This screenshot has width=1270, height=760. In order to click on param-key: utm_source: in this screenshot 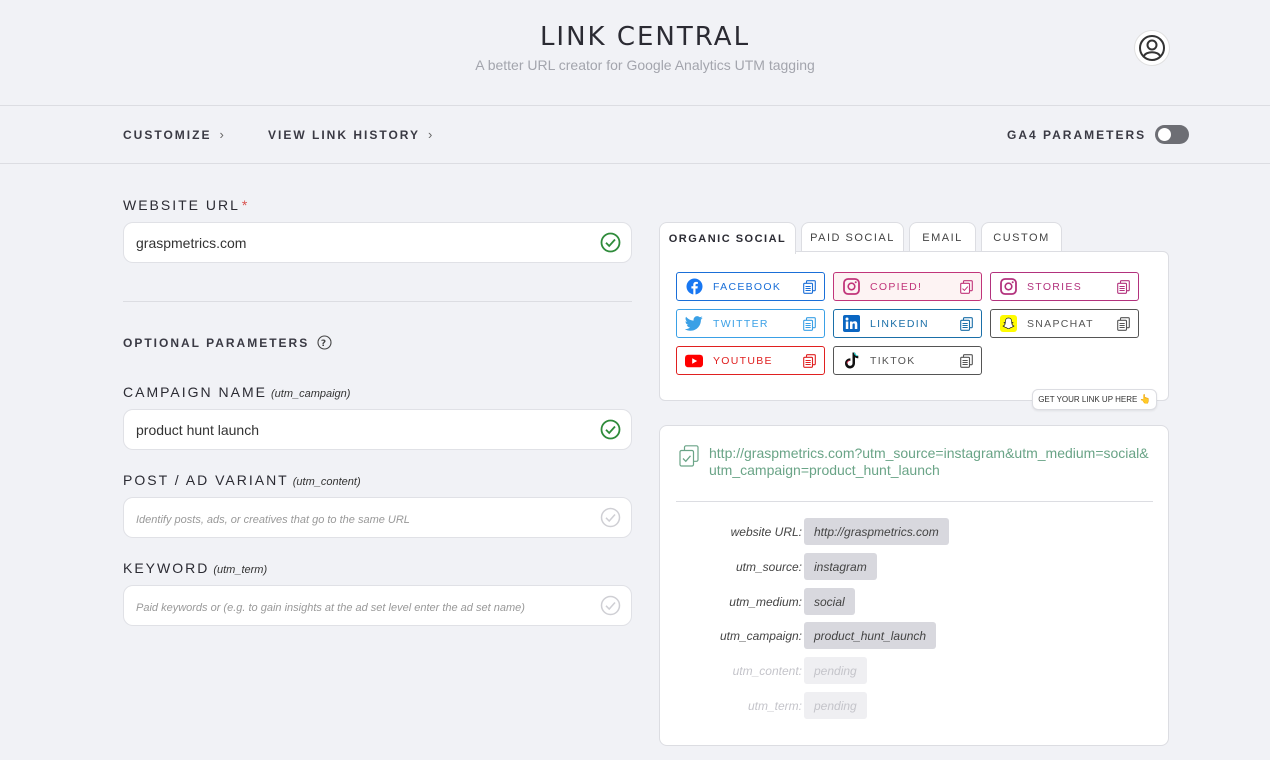, I will do `click(768, 567)`.